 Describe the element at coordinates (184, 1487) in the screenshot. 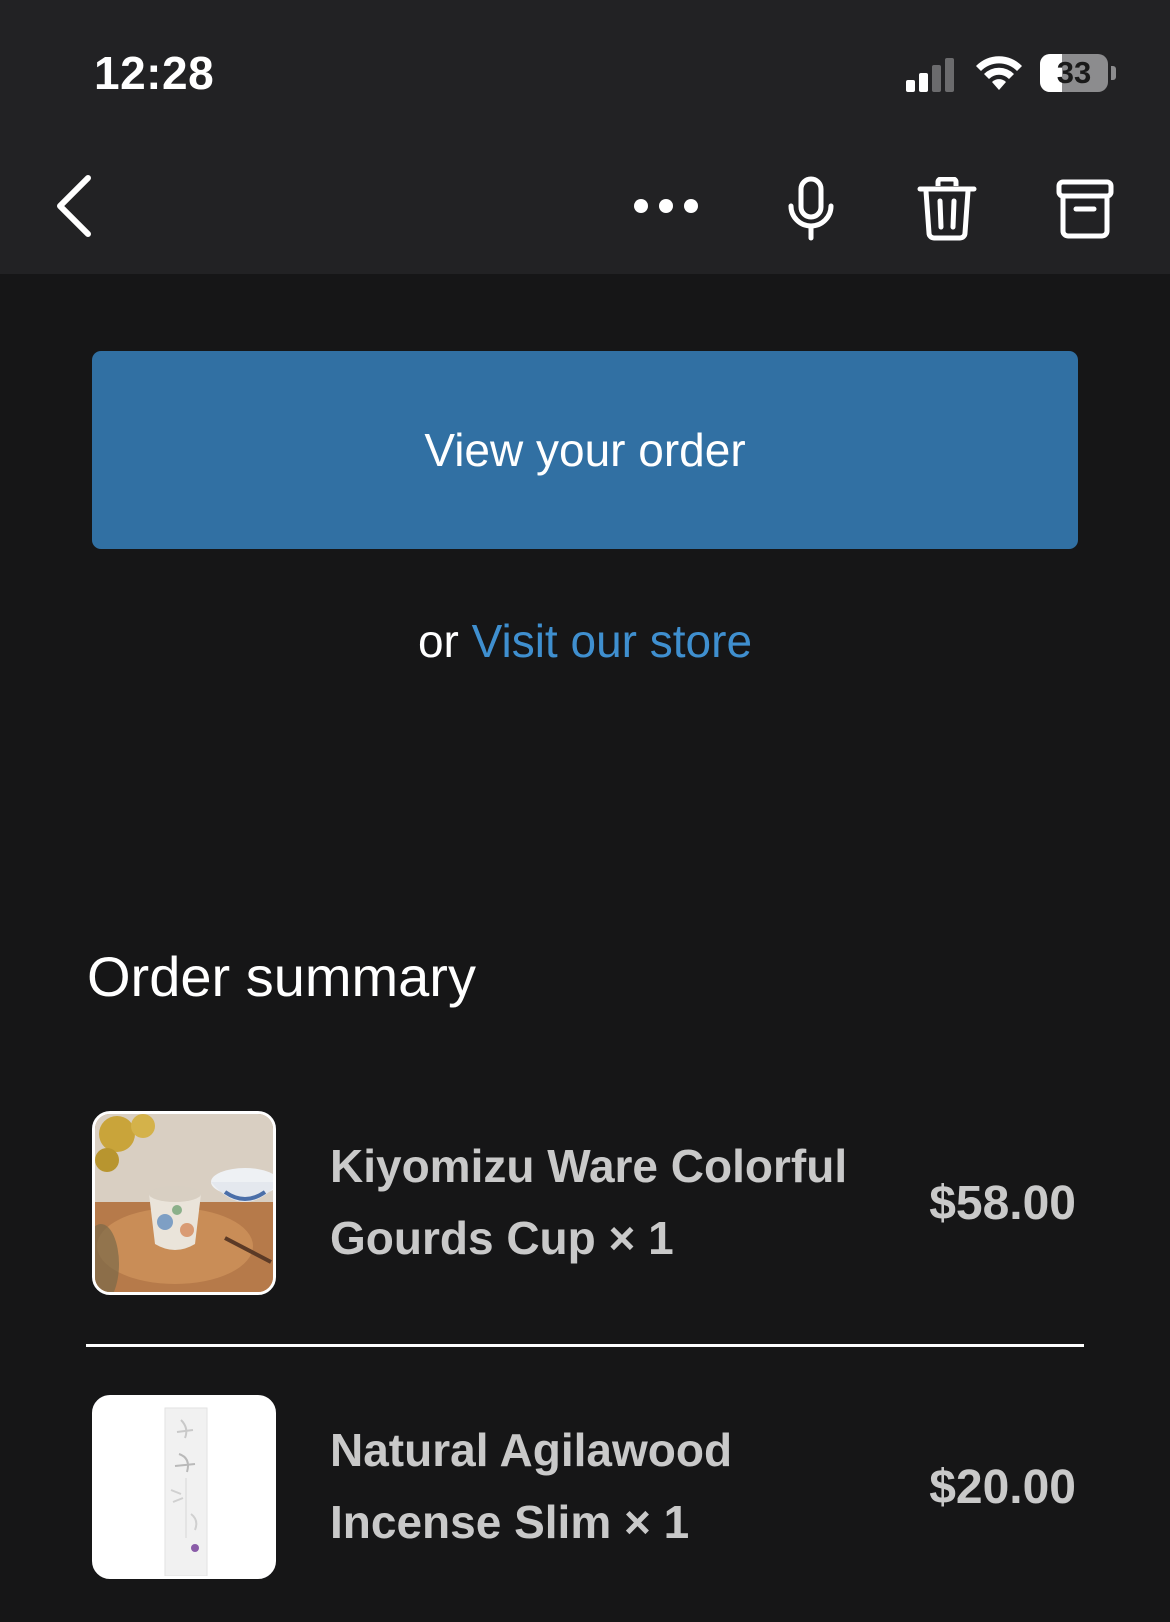

I see `incense-box-photo` at that location.